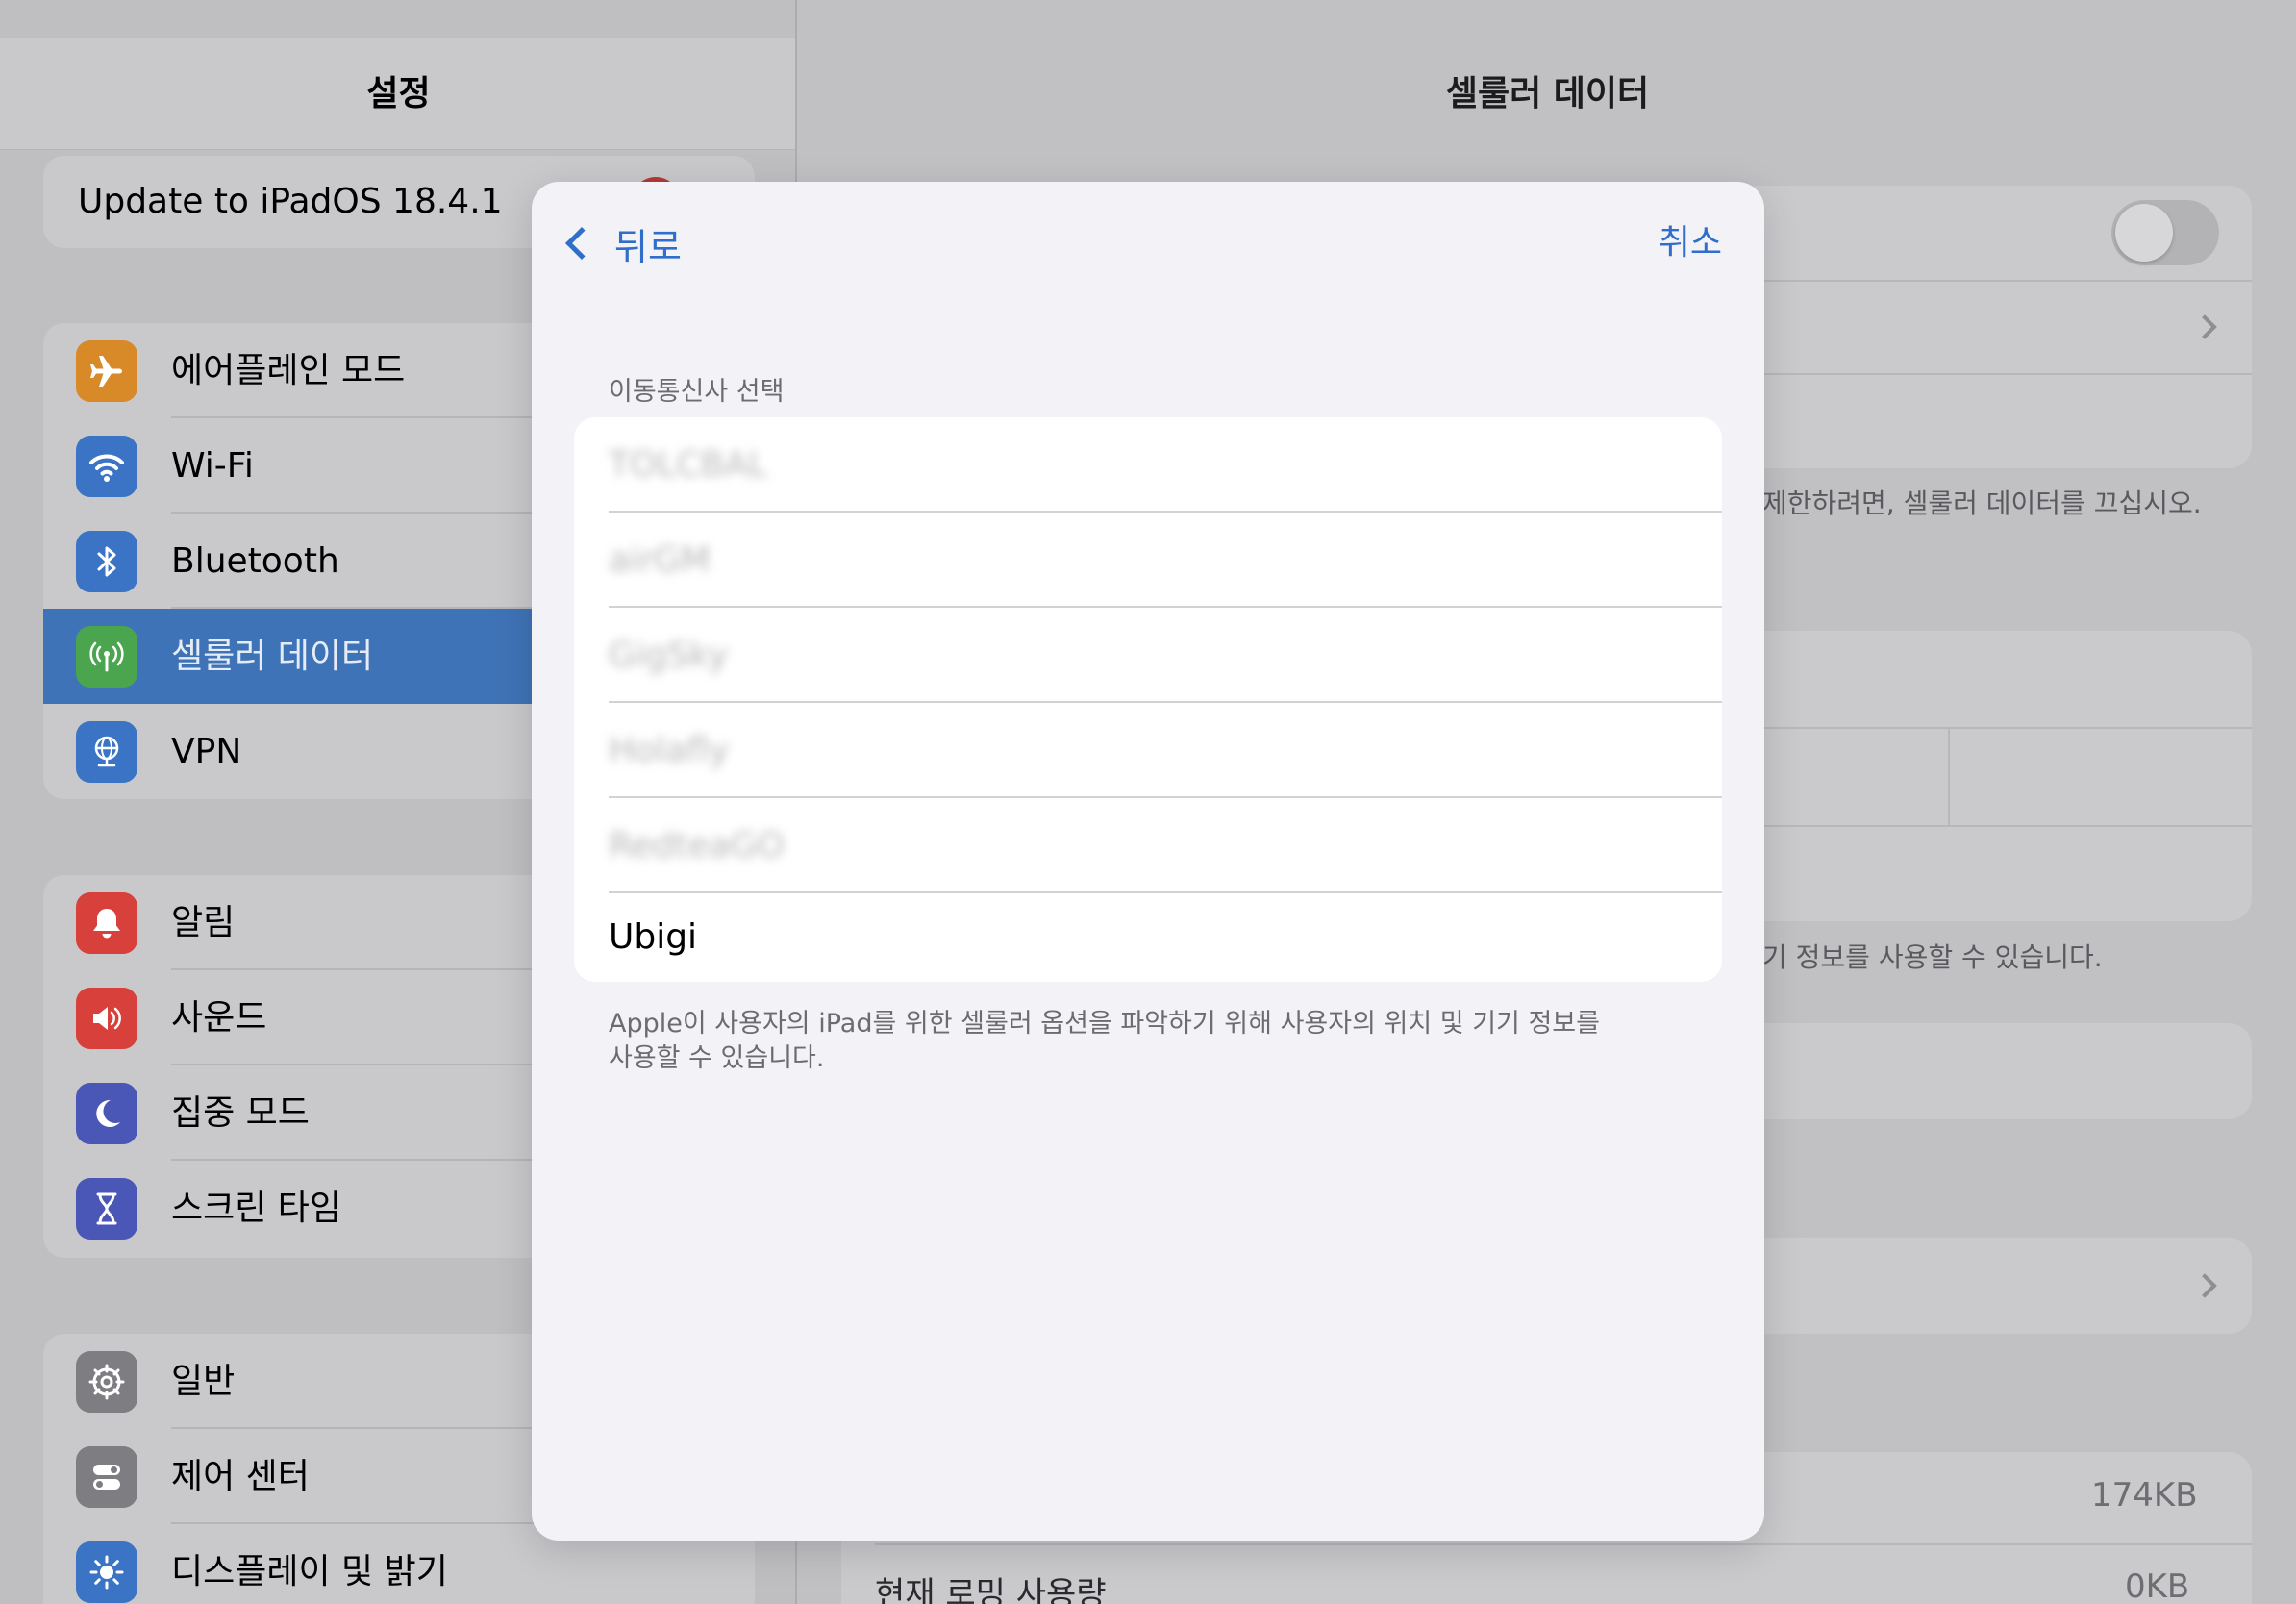 This screenshot has height=1604, width=2296. What do you see at coordinates (106, 1113) in the screenshot?
I see `moon-icon` at bounding box center [106, 1113].